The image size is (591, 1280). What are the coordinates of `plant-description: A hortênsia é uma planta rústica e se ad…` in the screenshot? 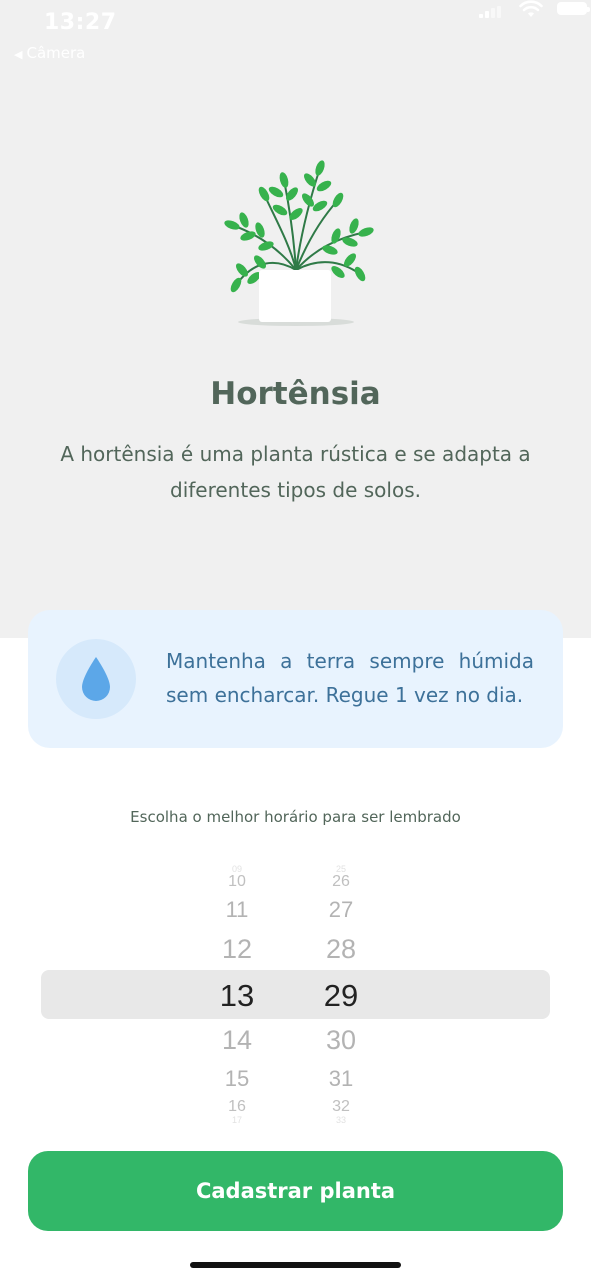 It's located at (295, 472).